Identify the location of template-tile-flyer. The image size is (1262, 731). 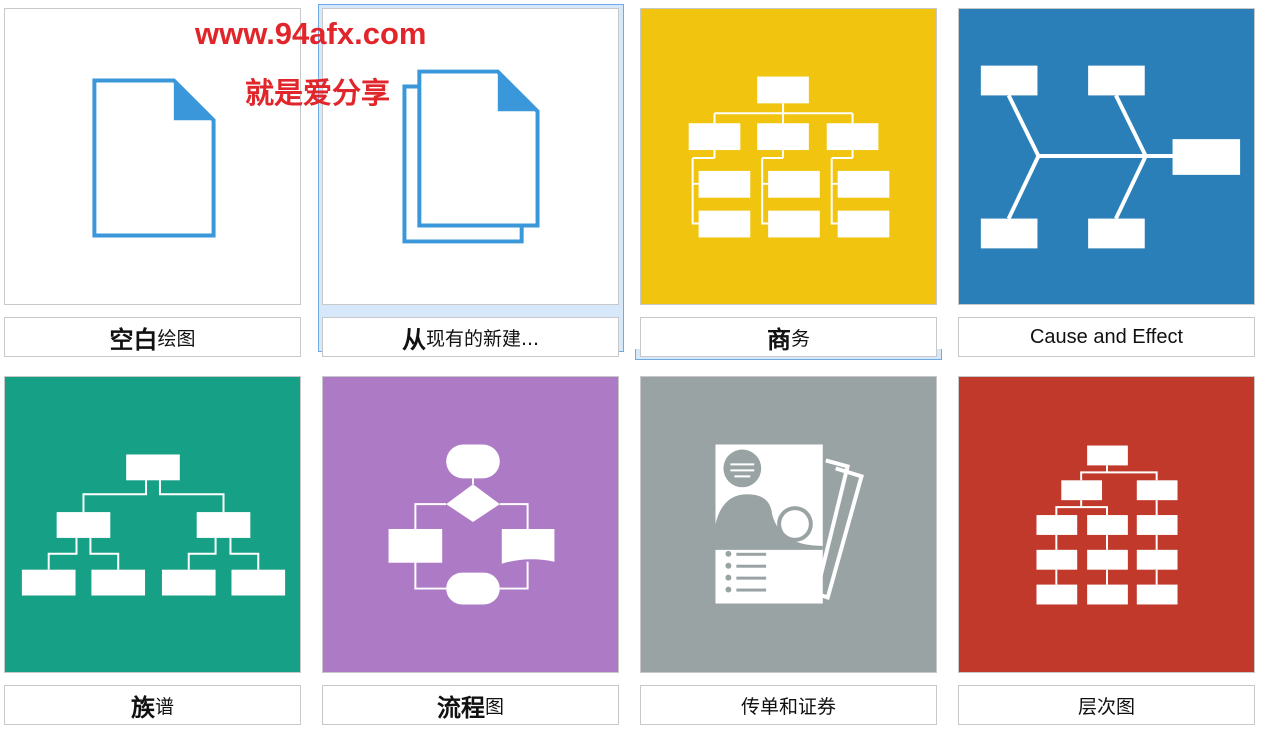
(788, 524).